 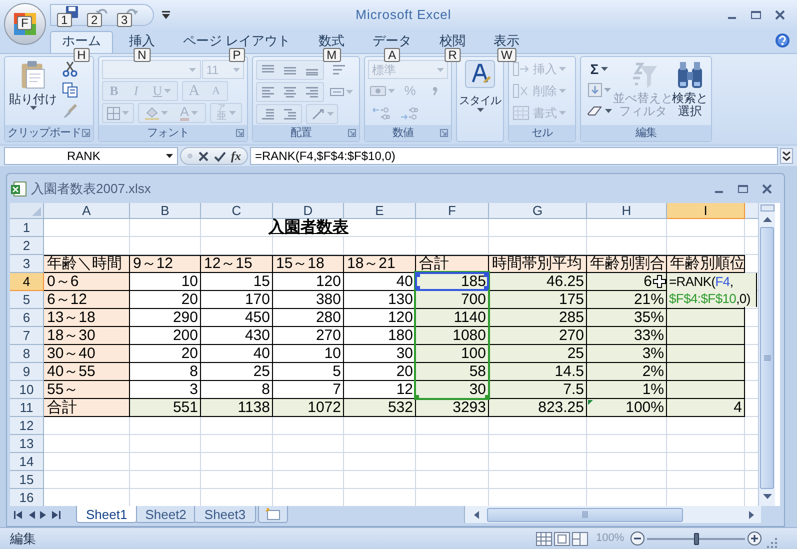 What do you see at coordinates (70, 69) in the screenshot?
I see `scissors-icon` at bounding box center [70, 69].